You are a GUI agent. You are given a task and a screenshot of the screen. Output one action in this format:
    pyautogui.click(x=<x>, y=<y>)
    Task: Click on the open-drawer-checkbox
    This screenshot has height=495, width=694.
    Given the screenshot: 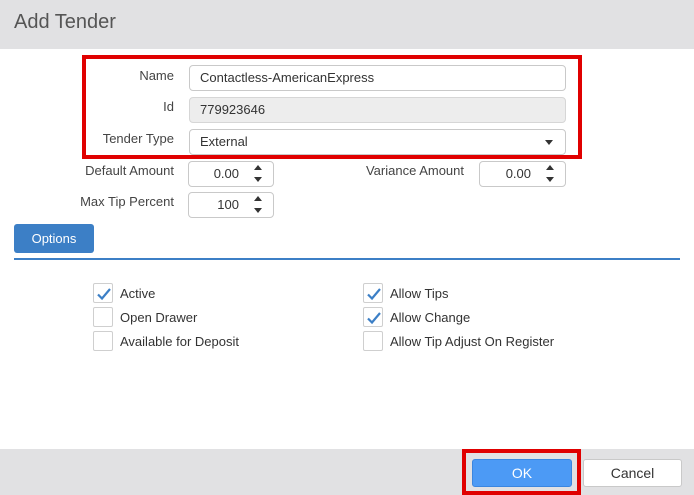 What is the action you would take?
    pyautogui.click(x=103, y=317)
    